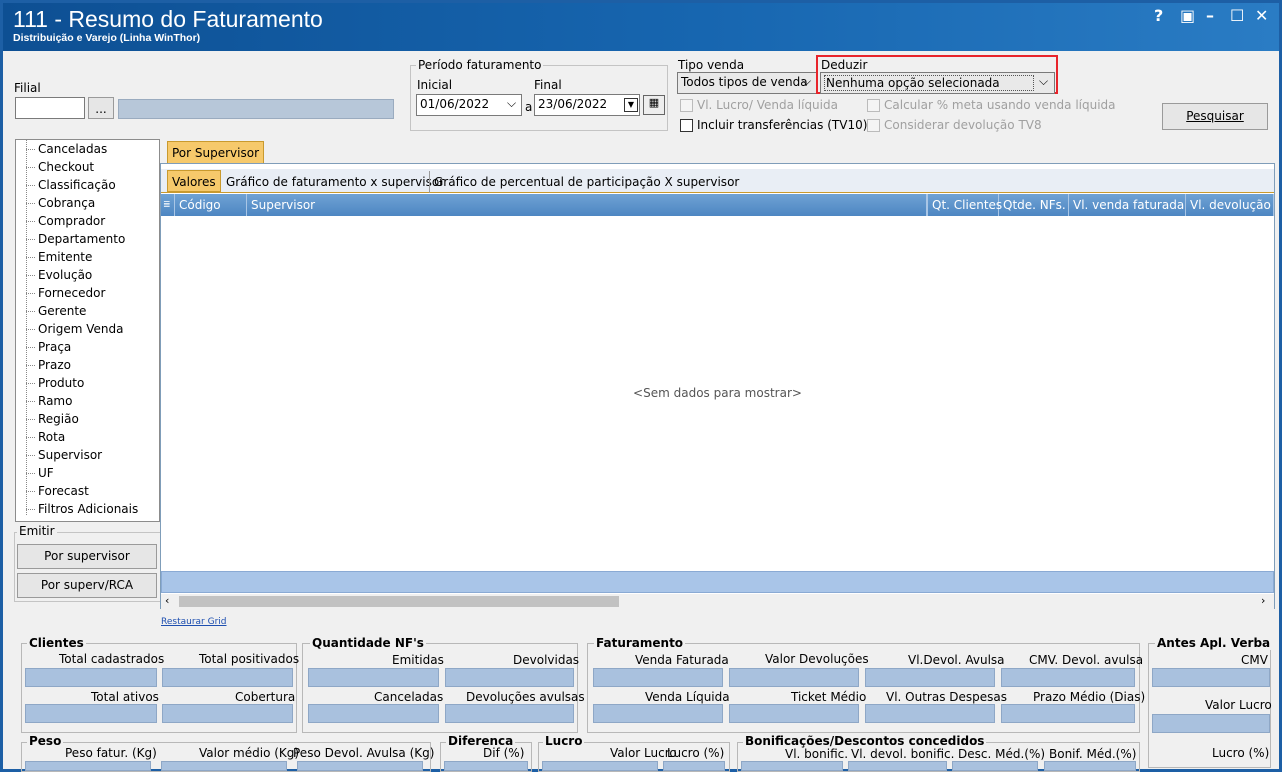 The width and height of the screenshot is (1282, 772). What do you see at coordinates (399, 601) in the screenshot?
I see `scrollbar-thumb` at bounding box center [399, 601].